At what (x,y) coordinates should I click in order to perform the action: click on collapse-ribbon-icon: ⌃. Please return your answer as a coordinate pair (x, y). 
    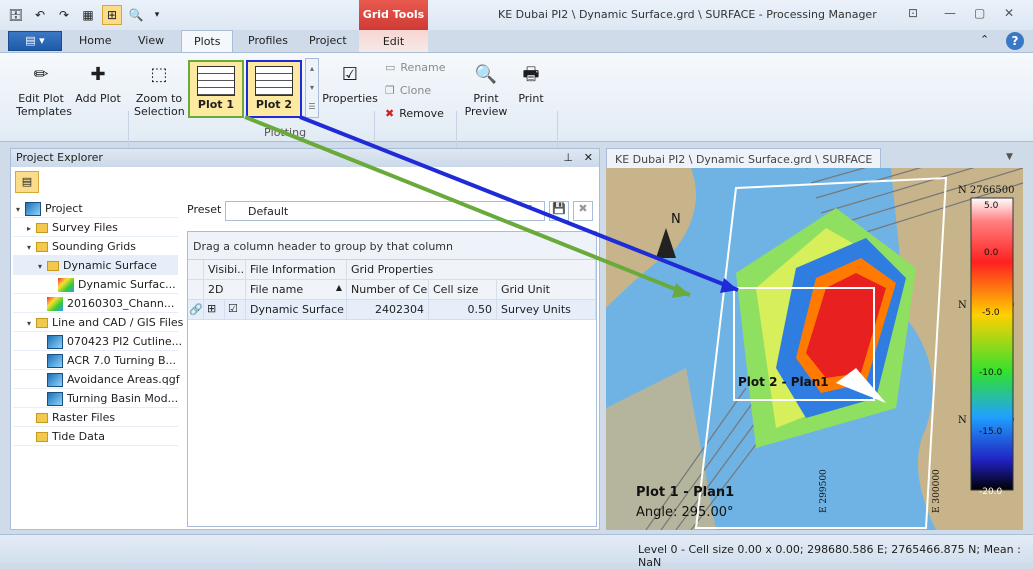
    Looking at the image, I should click on (984, 39).